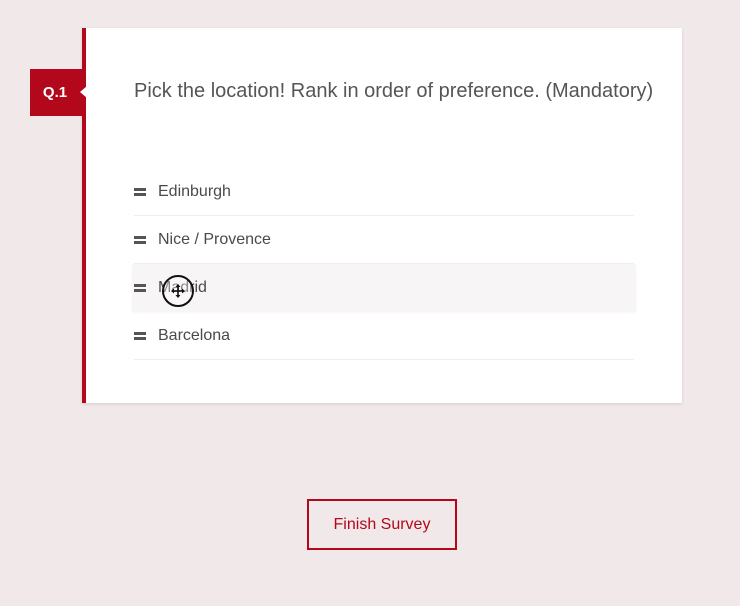  I want to click on move-arrows-icon, so click(178, 291).